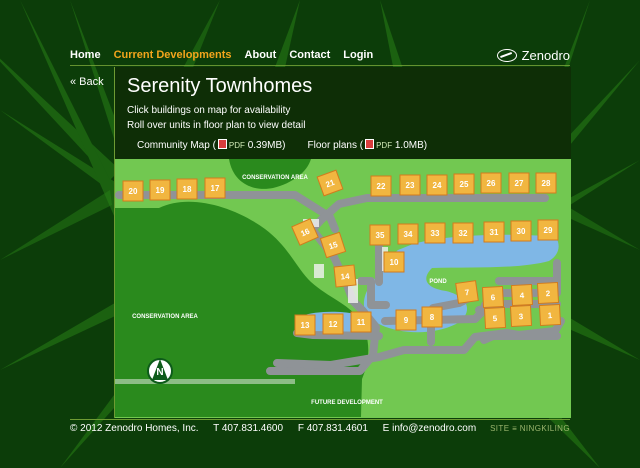 Image resolution: width=640 pixels, height=468 pixels. What do you see at coordinates (522, 295) in the screenshot?
I see `building-4: 4` at bounding box center [522, 295].